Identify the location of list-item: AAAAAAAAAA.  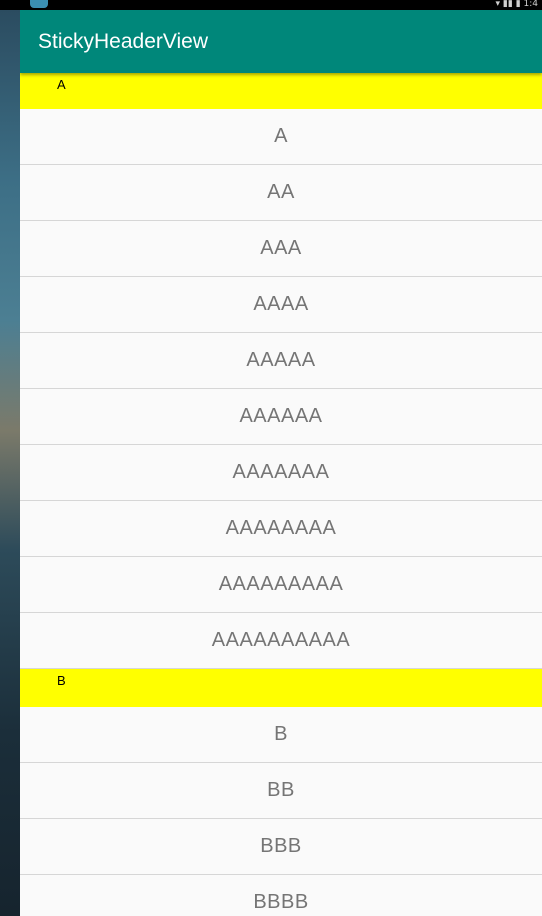
(281, 641).